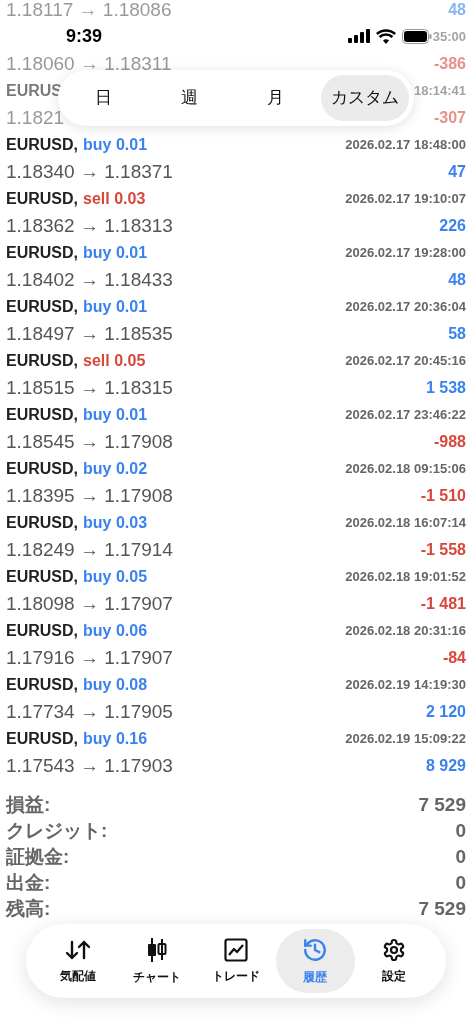  What do you see at coordinates (275, 98) in the screenshot?
I see `period-tab: 月` at bounding box center [275, 98].